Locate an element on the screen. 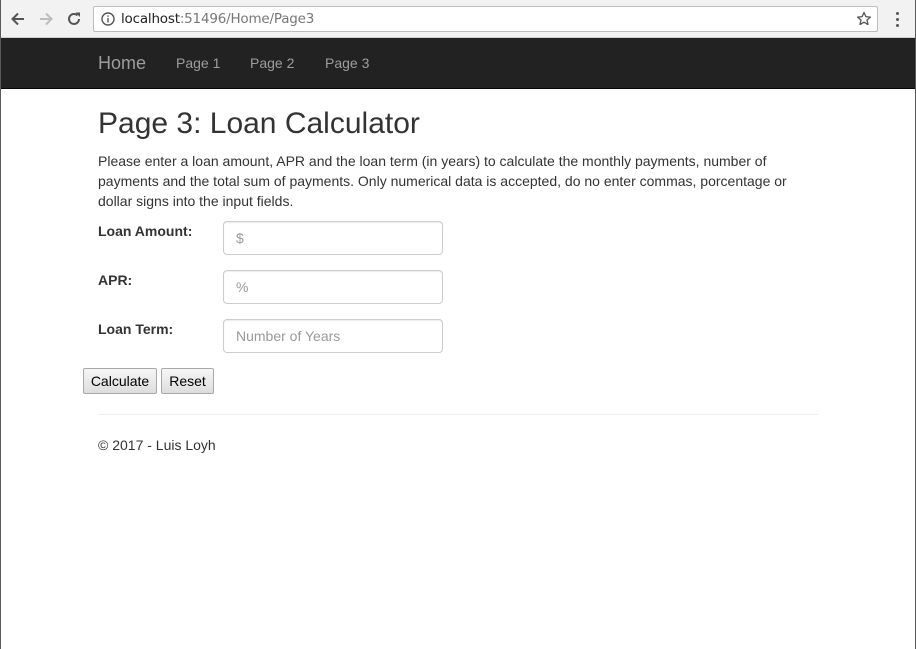 The image size is (916, 649). url-path: :51496/Home/Page3 is located at coordinates (247, 19).